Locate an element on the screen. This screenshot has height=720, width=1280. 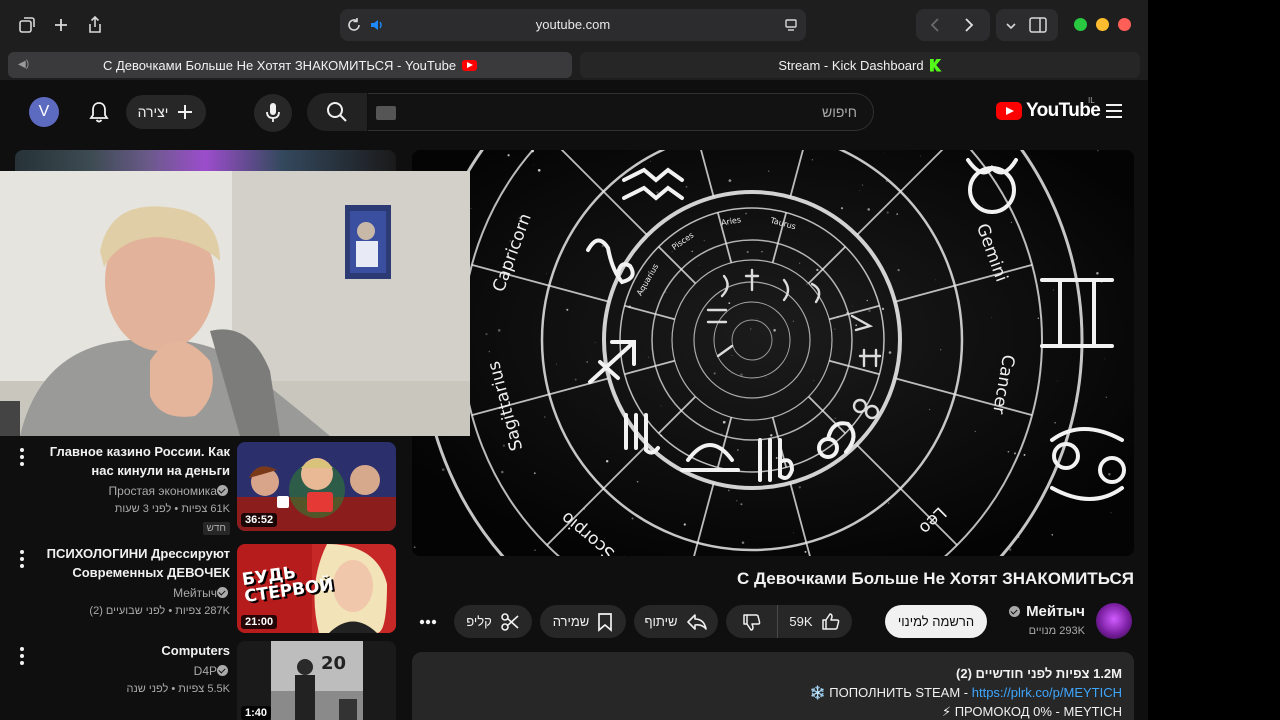
recommendation-title: Computers is located at coordinates (132, 650).